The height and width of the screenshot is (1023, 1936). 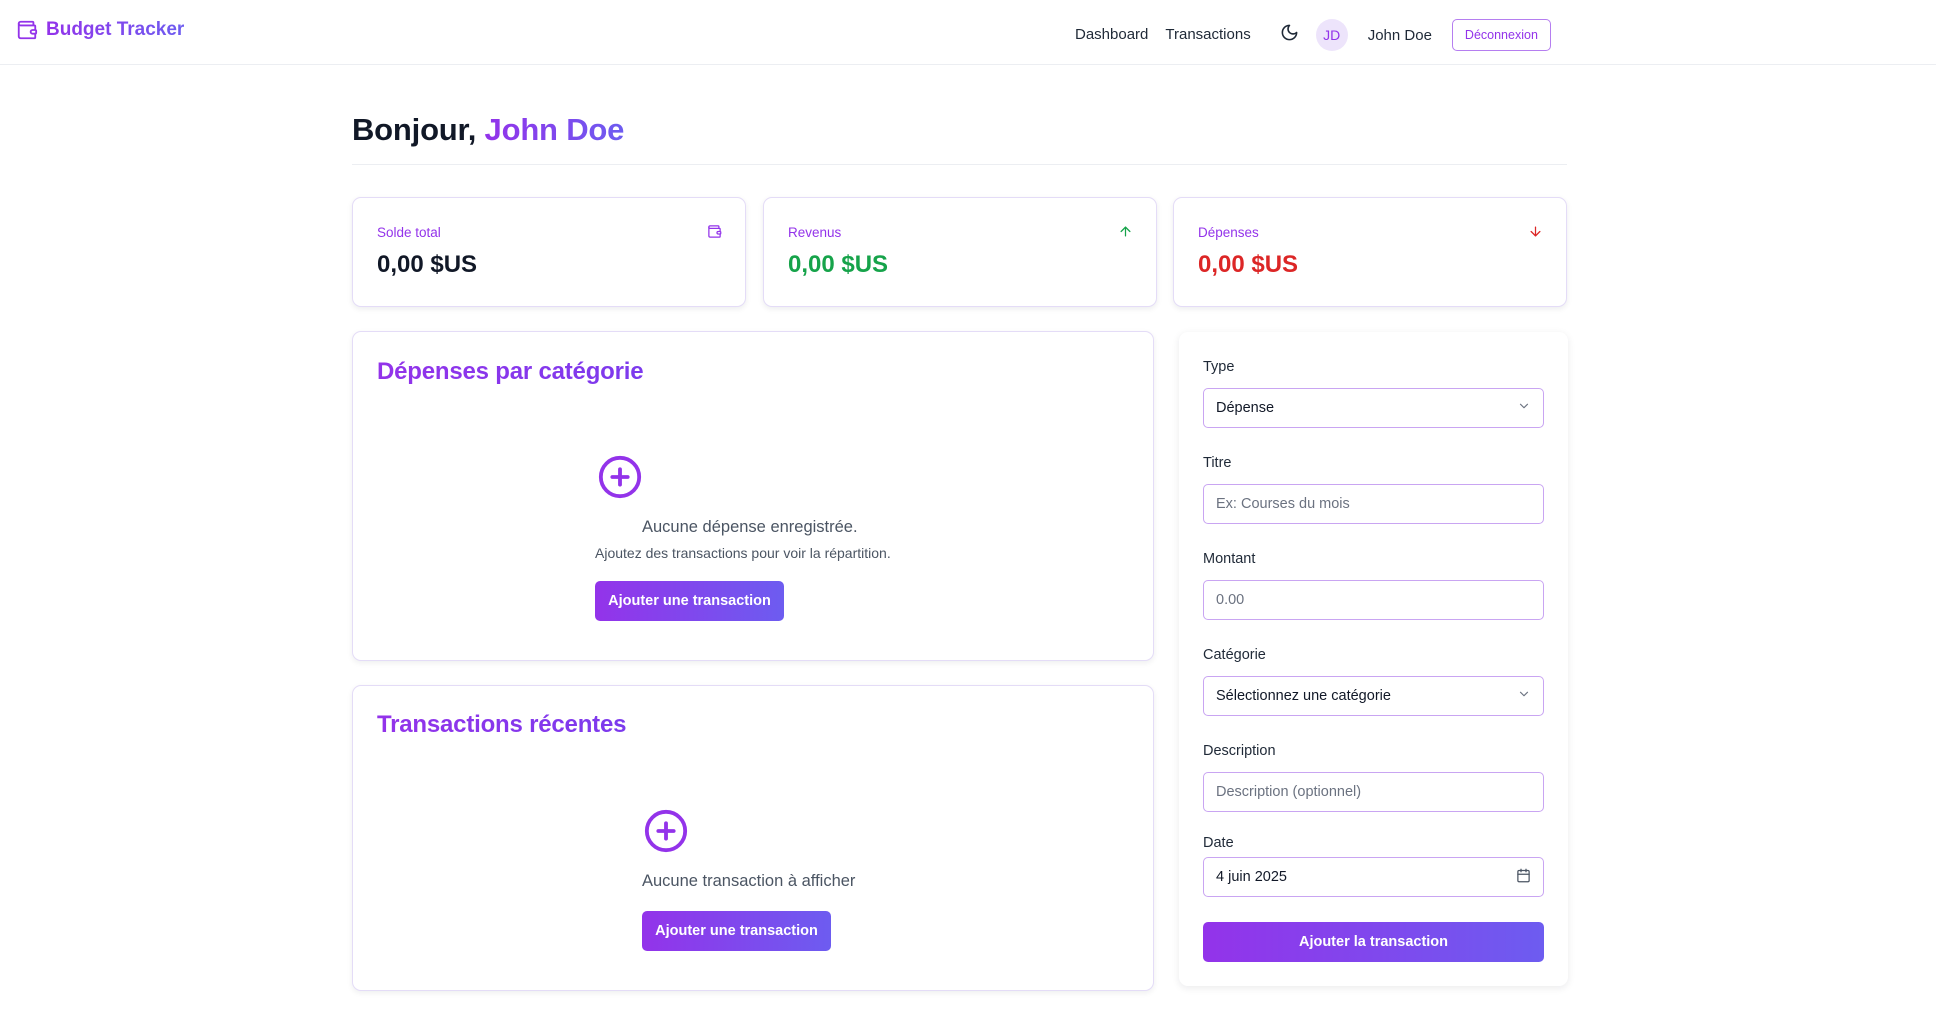 What do you see at coordinates (1228, 232) in the screenshot?
I see `expenses-label: Dépenses` at bounding box center [1228, 232].